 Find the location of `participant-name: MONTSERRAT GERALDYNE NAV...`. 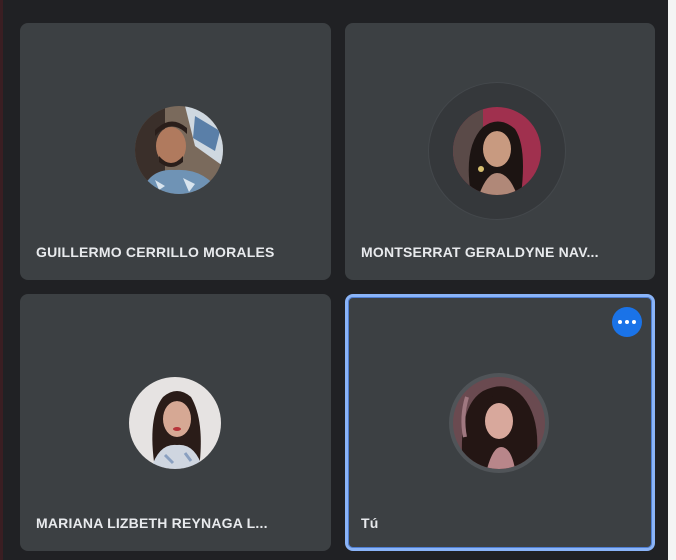

participant-name: MONTSERRAT GERALDYNE NAV... is located at coordinates (480, 252).